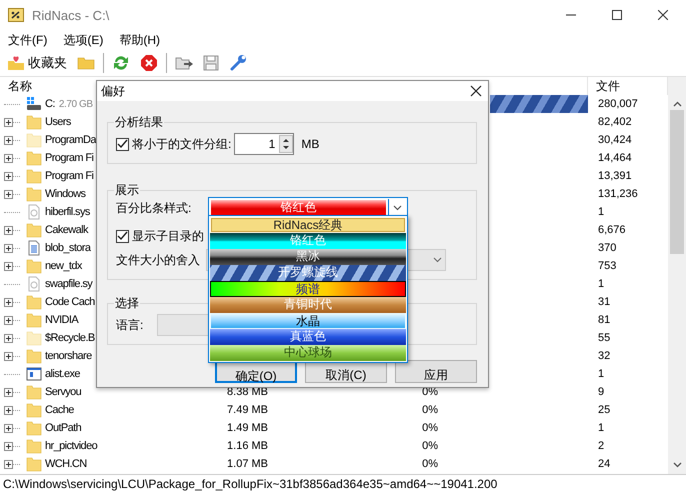  What do you see at coordinates (604, 410) in the screenshot?
I see `files-cell-text: 25` at bounding box center [604, 410].